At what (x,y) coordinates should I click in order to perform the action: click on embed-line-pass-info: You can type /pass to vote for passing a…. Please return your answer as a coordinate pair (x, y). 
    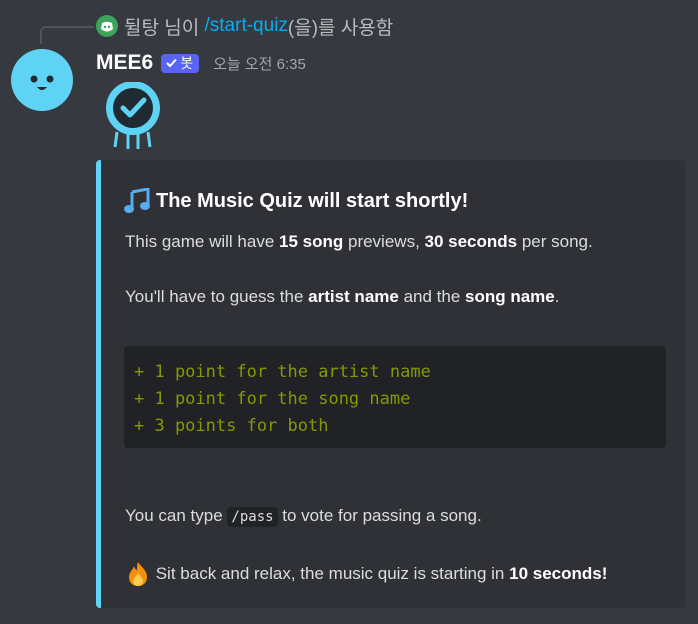
    Looking at the image, I should click on (303, 516).